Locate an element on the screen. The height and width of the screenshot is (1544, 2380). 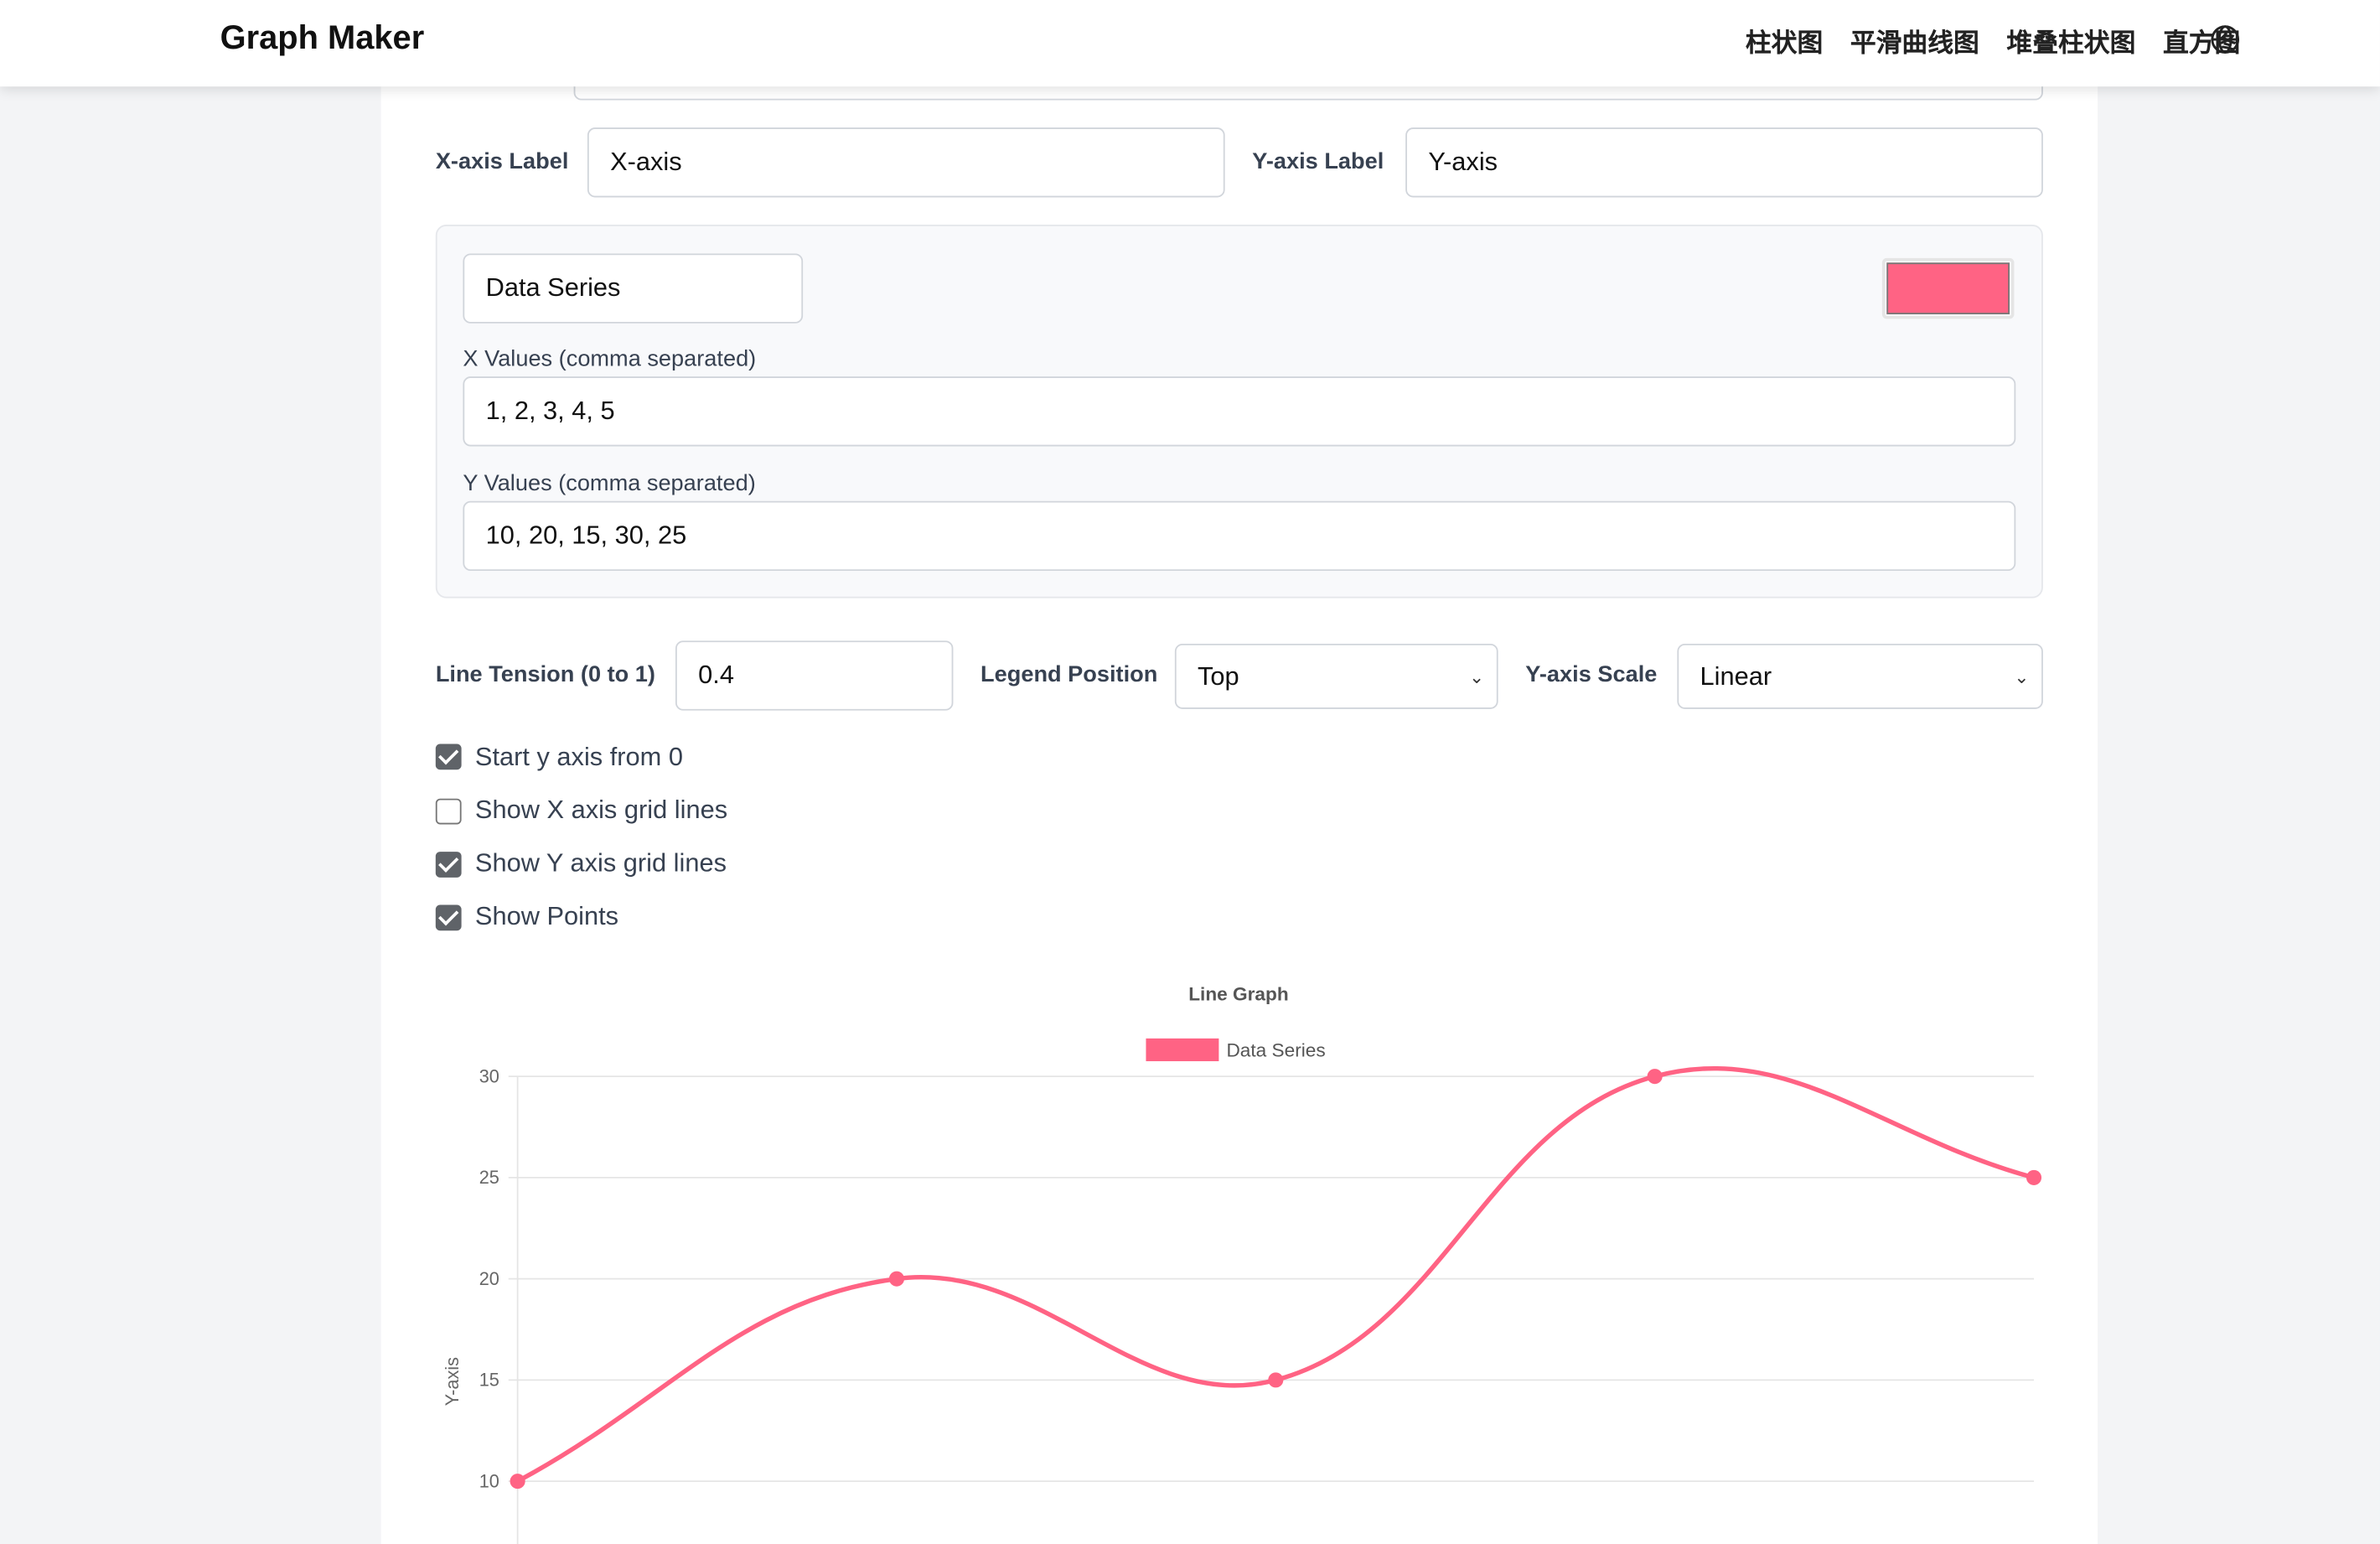
y-tick-label: 25 is located at coordinates (489, 1177).